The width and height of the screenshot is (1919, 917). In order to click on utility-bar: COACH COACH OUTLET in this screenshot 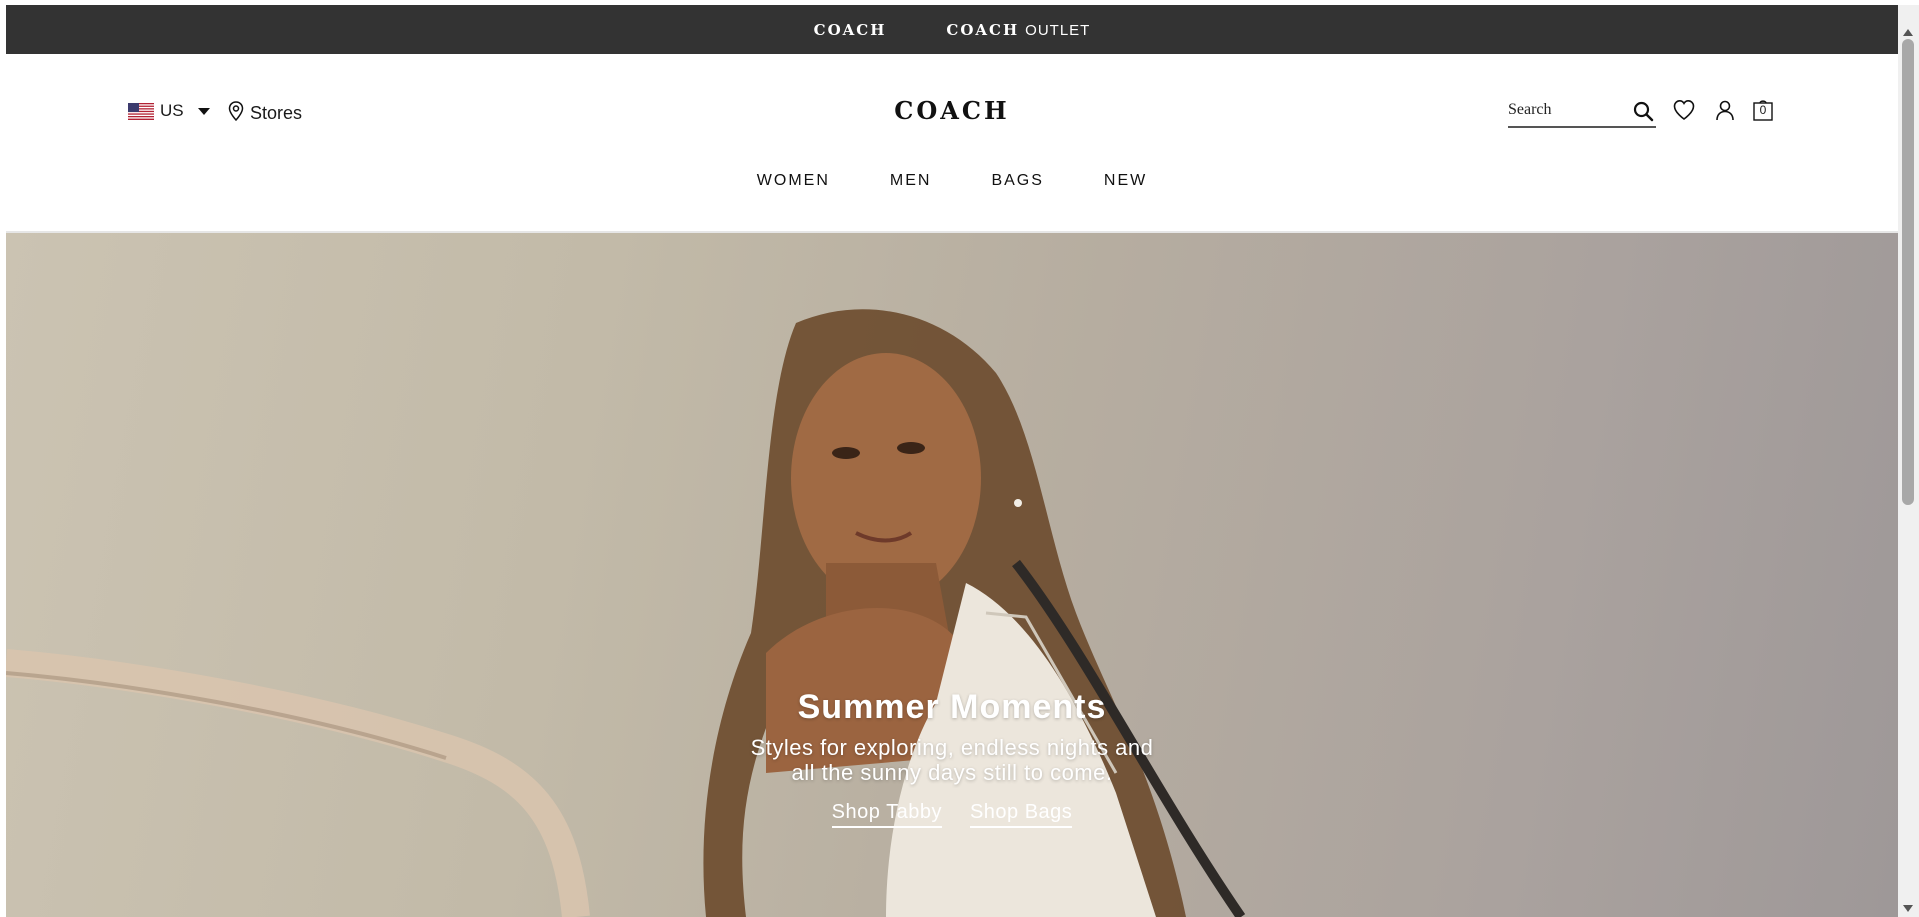, I will do `click(952, 29)`.